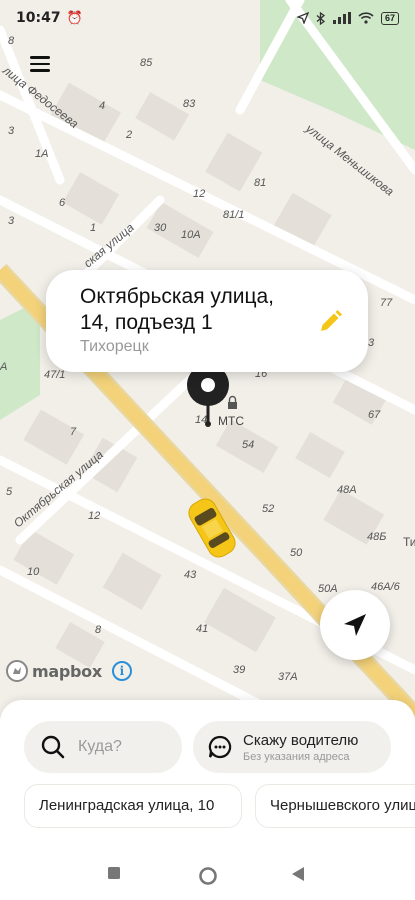 Image resolution: width=415 pixels, height=900 pixels. What do you see at coordinates (9, 492) in the screenshot?
I see `map-label: 5` at bounding box center [9, 492].